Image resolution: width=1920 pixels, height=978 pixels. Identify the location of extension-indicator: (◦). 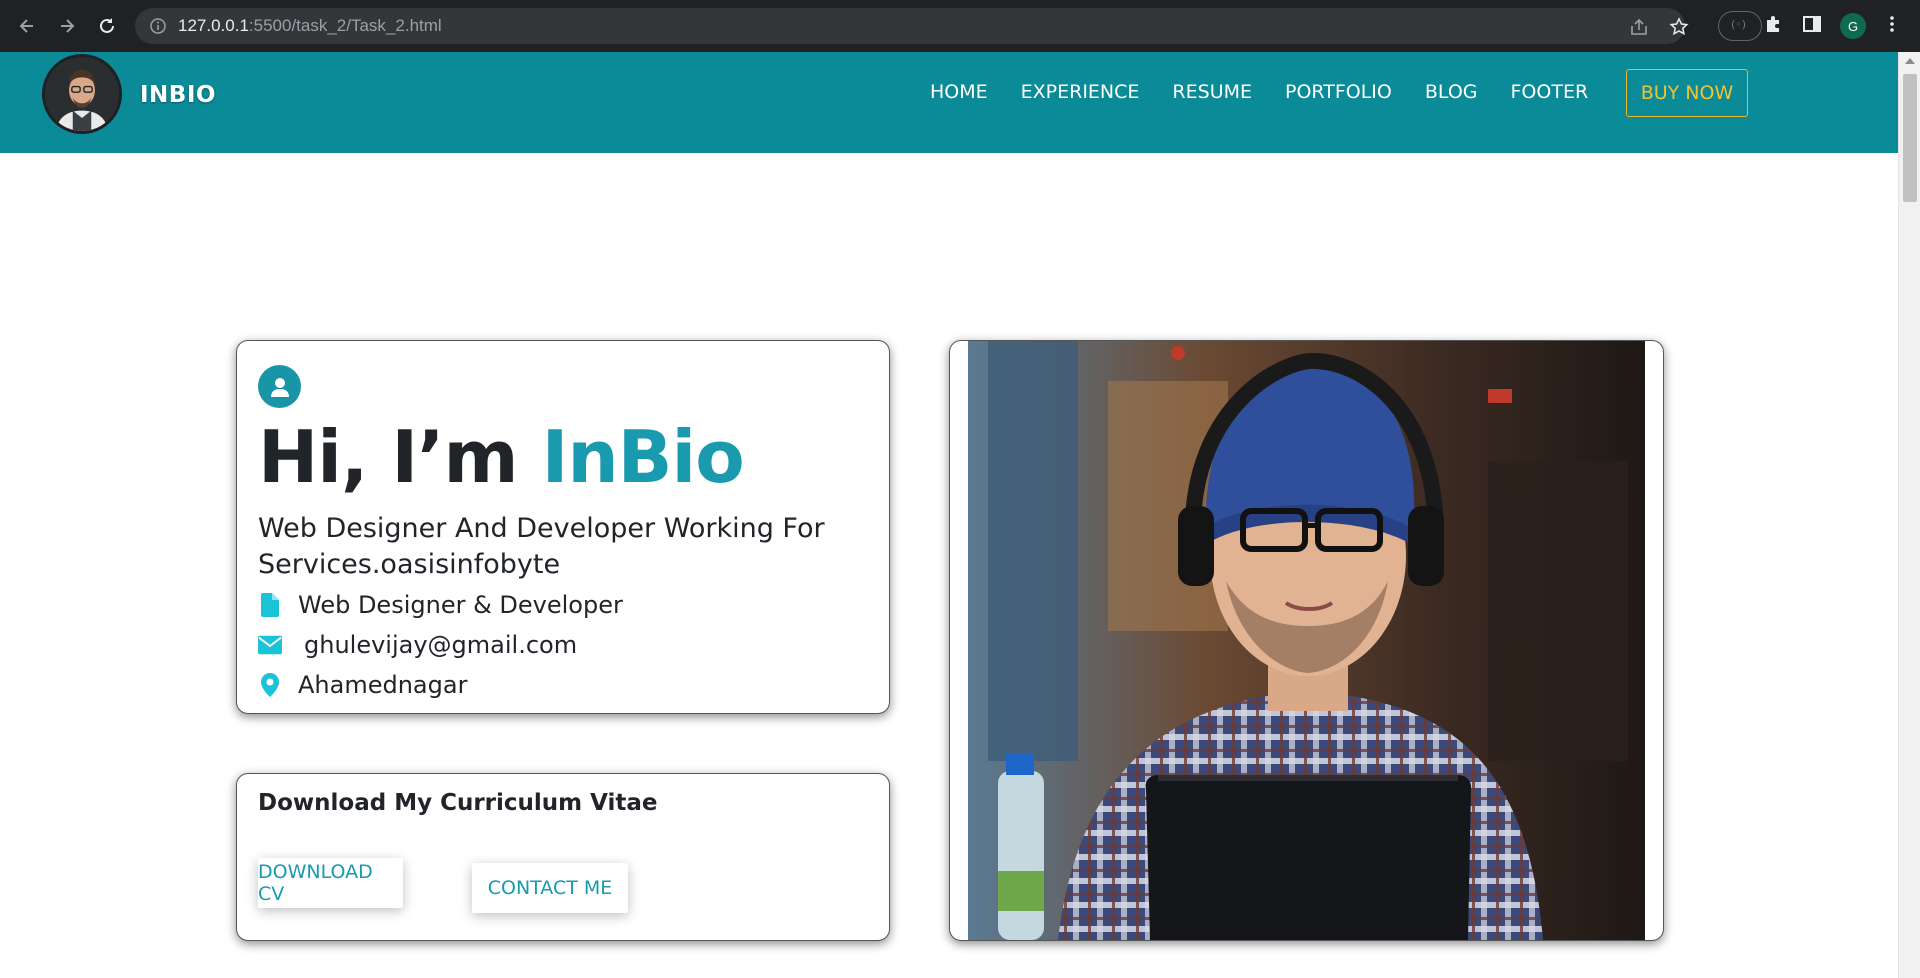
(1740, 26).